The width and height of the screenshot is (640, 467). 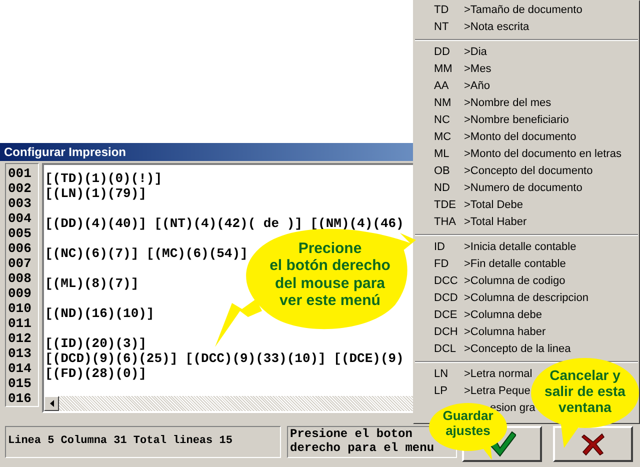 I want to click on menu-code: MM, so click(x=443, y=69).